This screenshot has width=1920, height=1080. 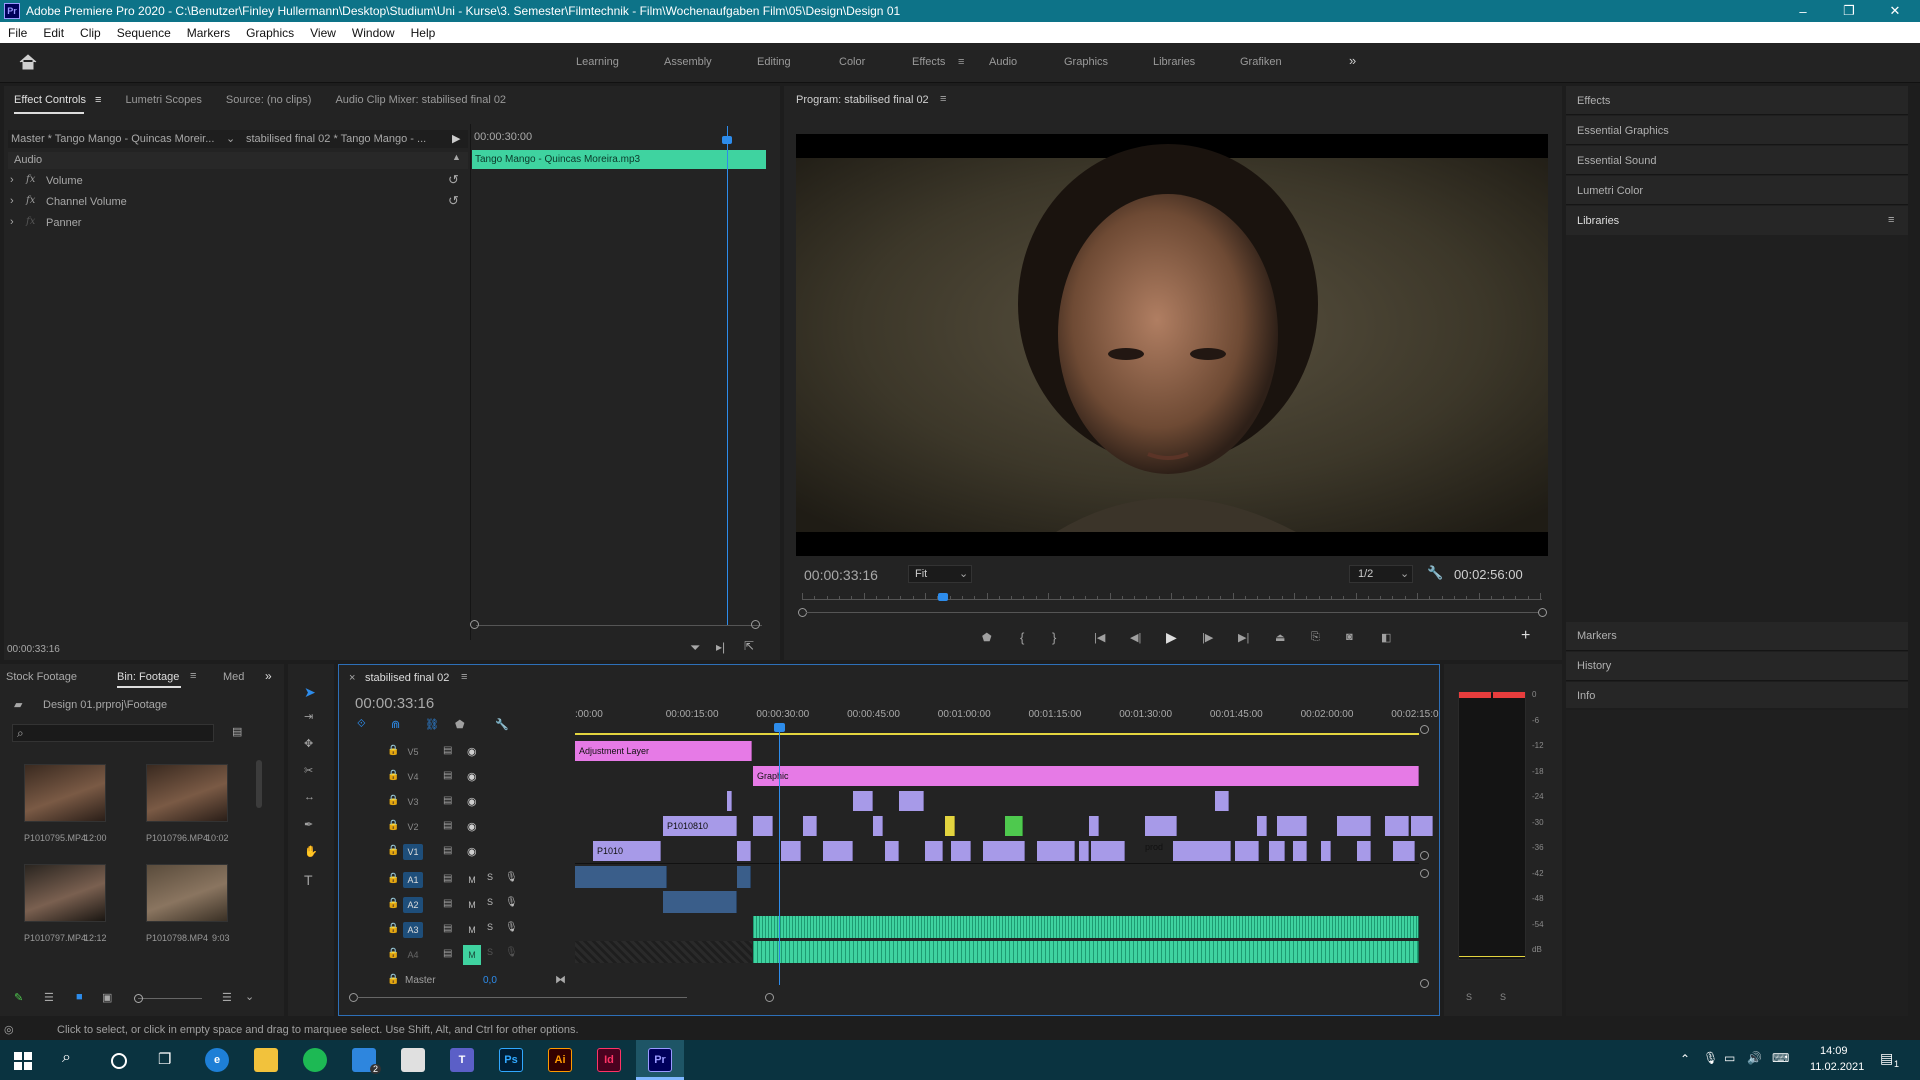 What do you see at coordinates (1424, 873) in the screenshot?
I see `timeline-vscroll-audio-top` at bounding box center [1424, 873].